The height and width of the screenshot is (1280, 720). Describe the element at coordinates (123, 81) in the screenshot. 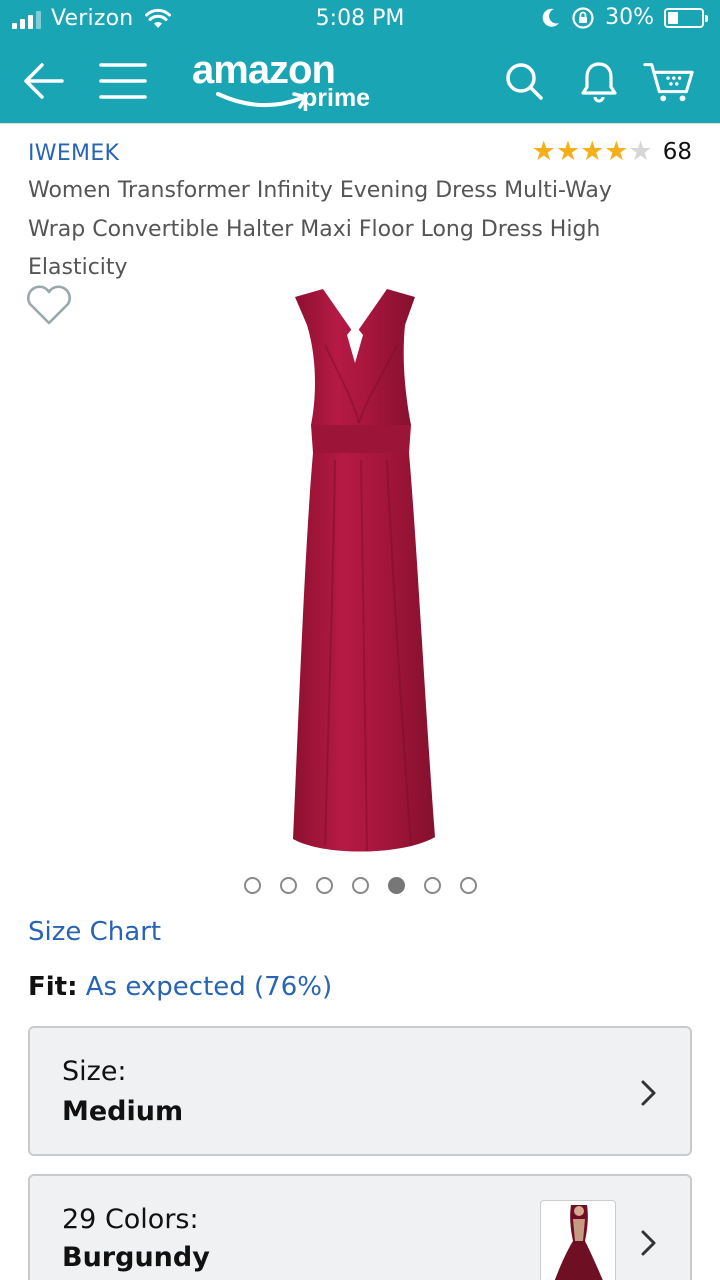

I see `menu-icon` at that location.